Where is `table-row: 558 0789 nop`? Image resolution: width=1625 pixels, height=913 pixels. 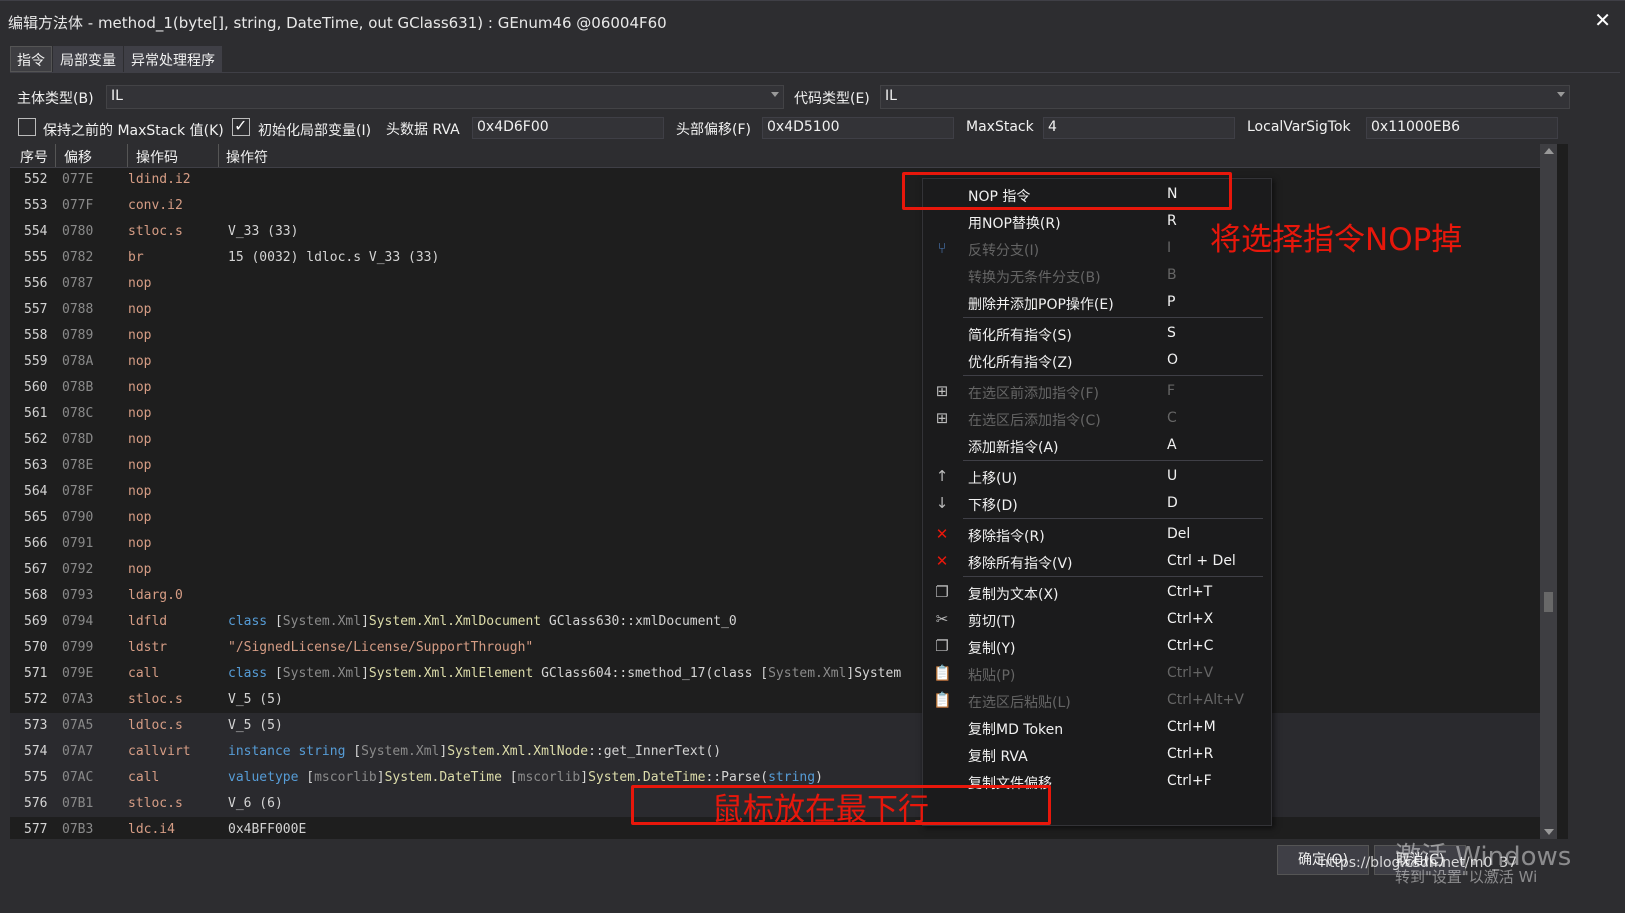
table-row: 558 0789 nop is located at coordinates (775, 336).